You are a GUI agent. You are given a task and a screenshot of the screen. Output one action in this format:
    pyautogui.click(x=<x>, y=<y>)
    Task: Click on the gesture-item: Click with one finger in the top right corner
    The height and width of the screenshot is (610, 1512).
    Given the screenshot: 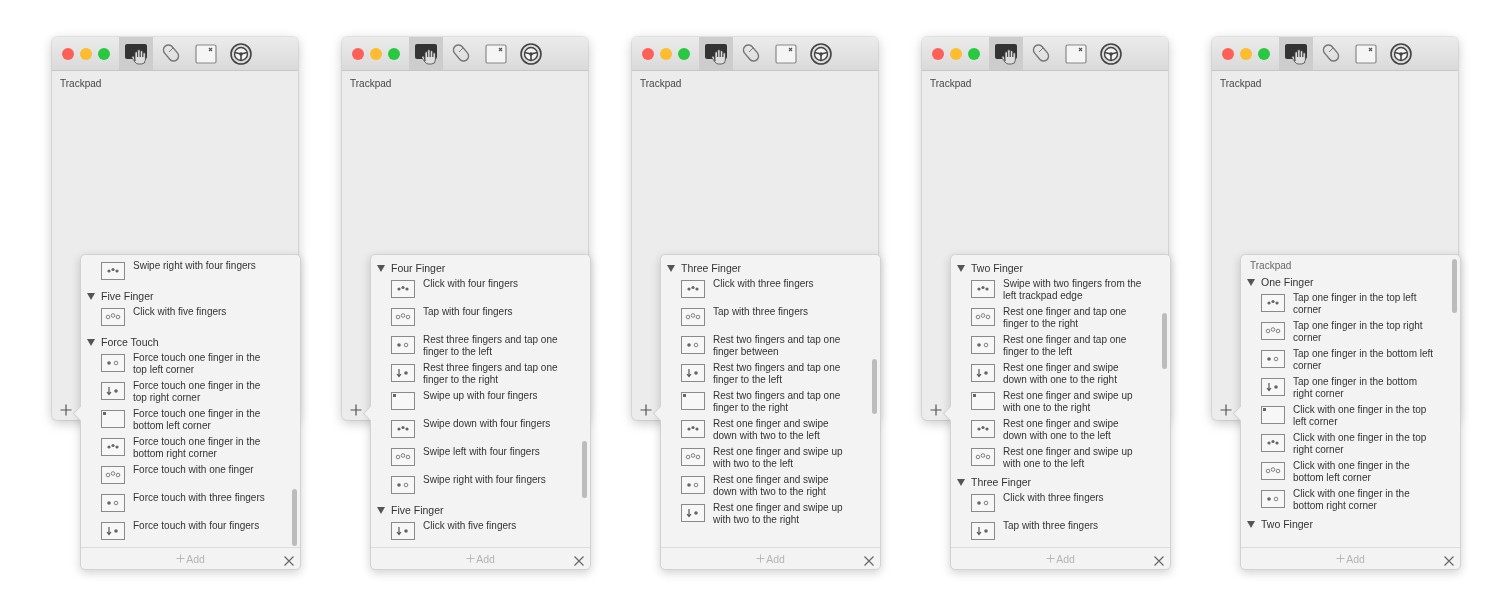 What is the action you would take?
    pyautogui.click(x=1364, y=444)
    